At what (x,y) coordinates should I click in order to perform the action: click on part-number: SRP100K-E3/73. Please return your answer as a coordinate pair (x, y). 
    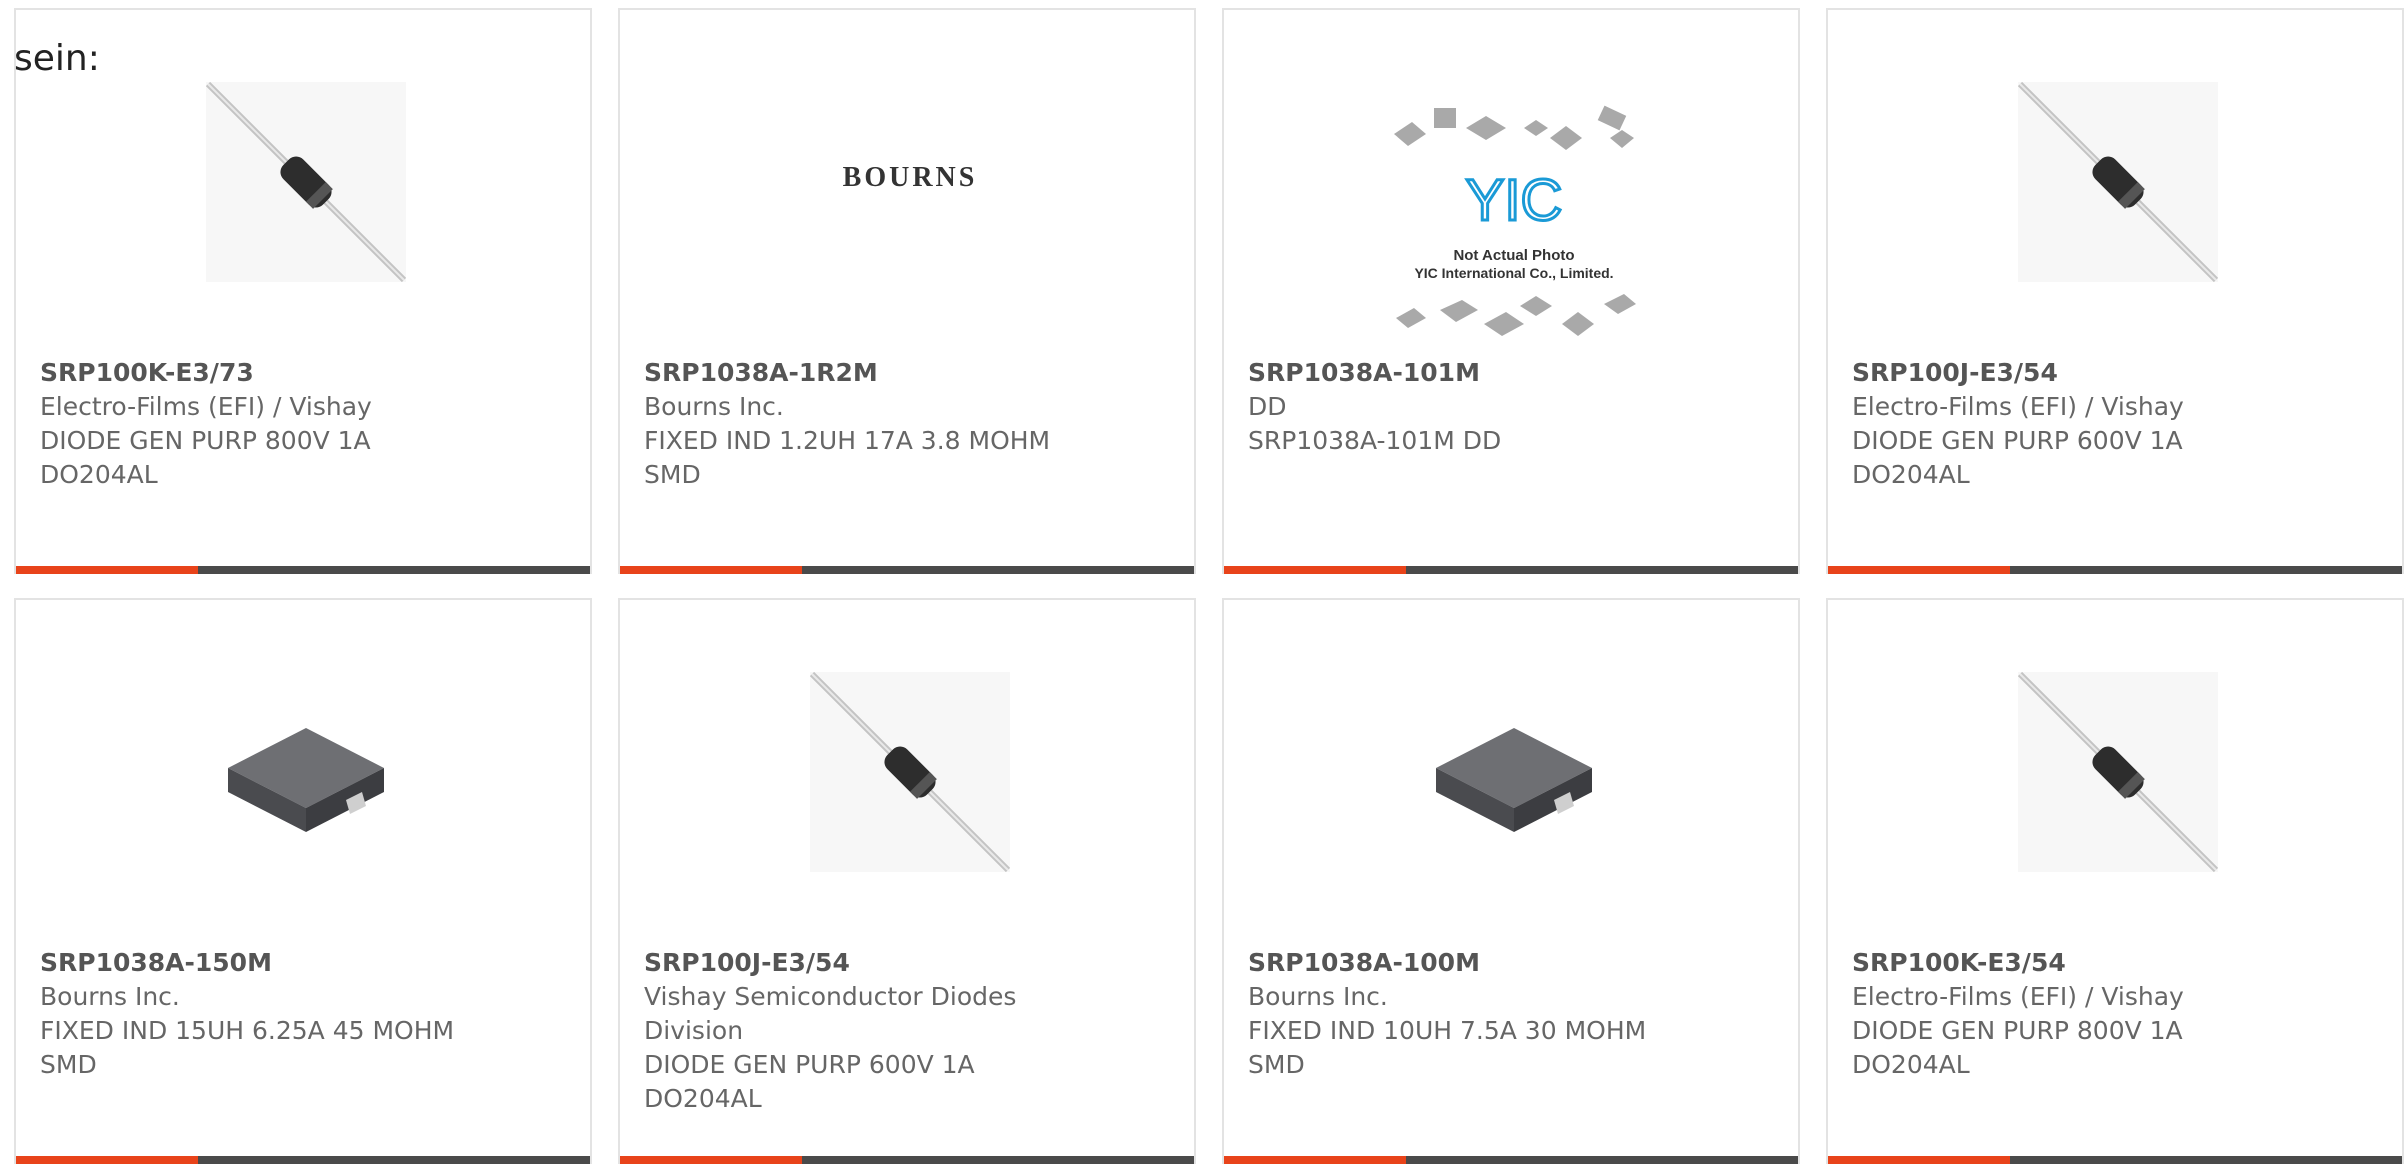
    Looking at the image, I should click on (300, 373).